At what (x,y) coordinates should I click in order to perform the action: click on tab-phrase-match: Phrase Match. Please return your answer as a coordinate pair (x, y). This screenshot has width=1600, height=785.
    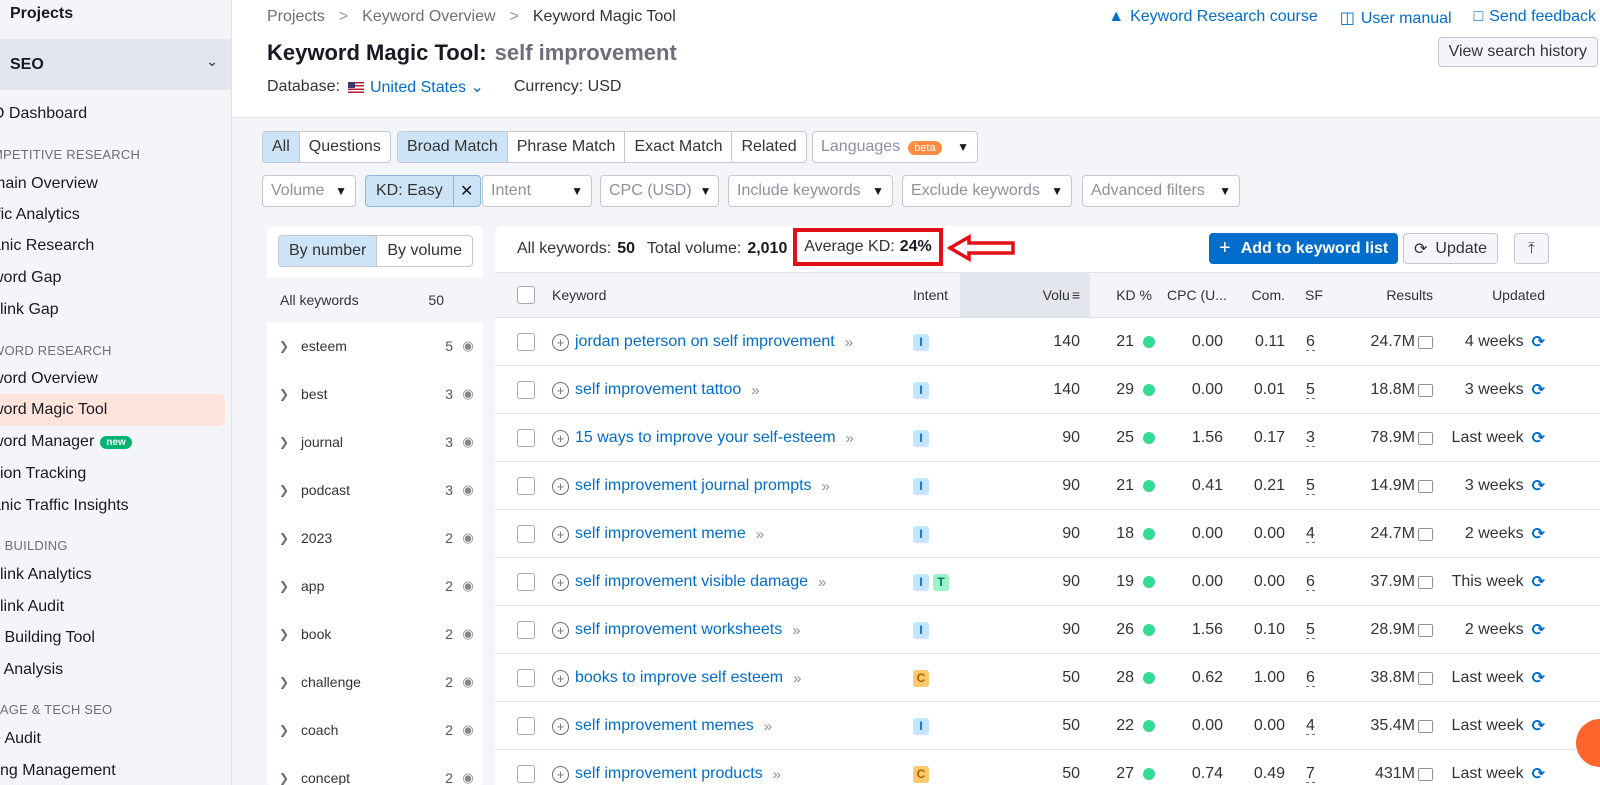
    Looking at the image, I should click on (567, 147).